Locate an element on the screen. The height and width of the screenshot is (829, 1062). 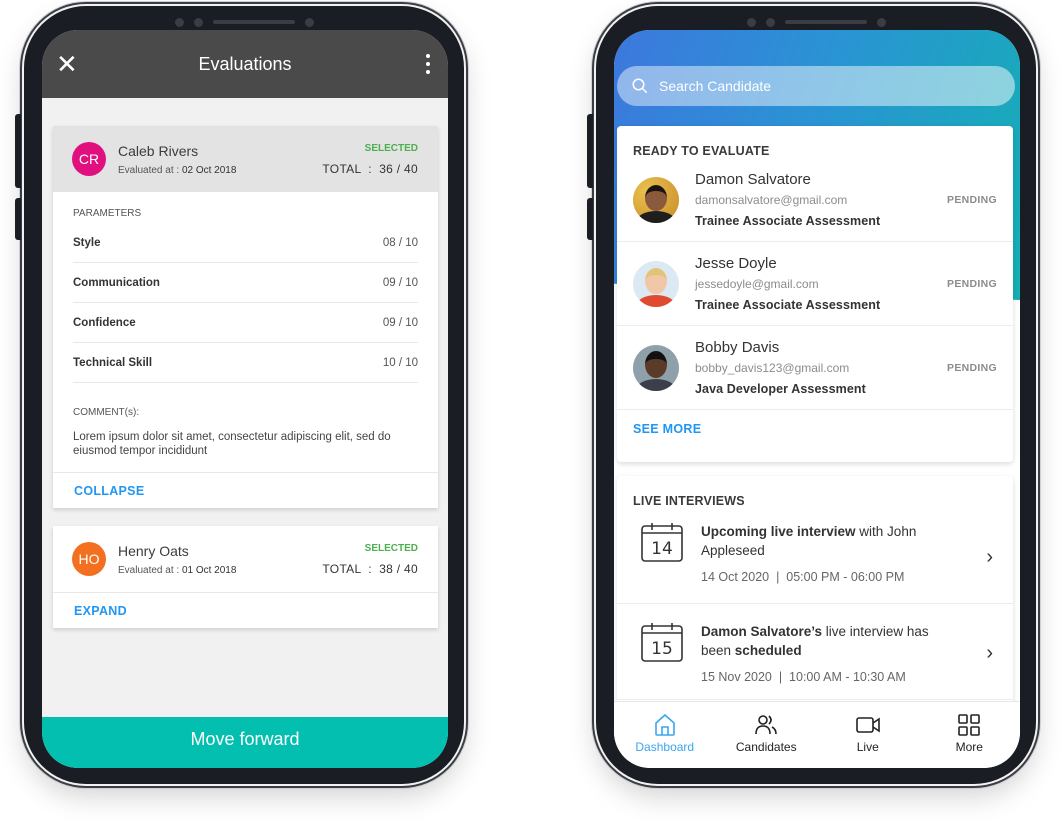
total-score: TOTAL : 38 / 40 is located at coordinates (370, 568).